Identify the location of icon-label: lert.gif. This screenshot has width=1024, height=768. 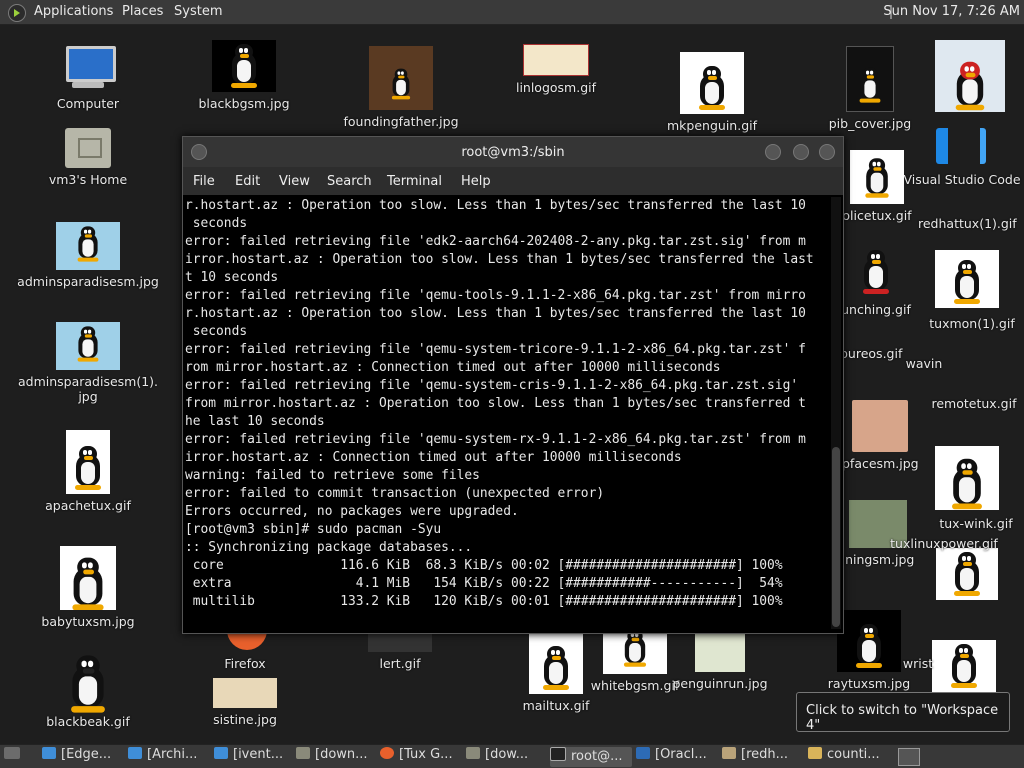
(400, 663).